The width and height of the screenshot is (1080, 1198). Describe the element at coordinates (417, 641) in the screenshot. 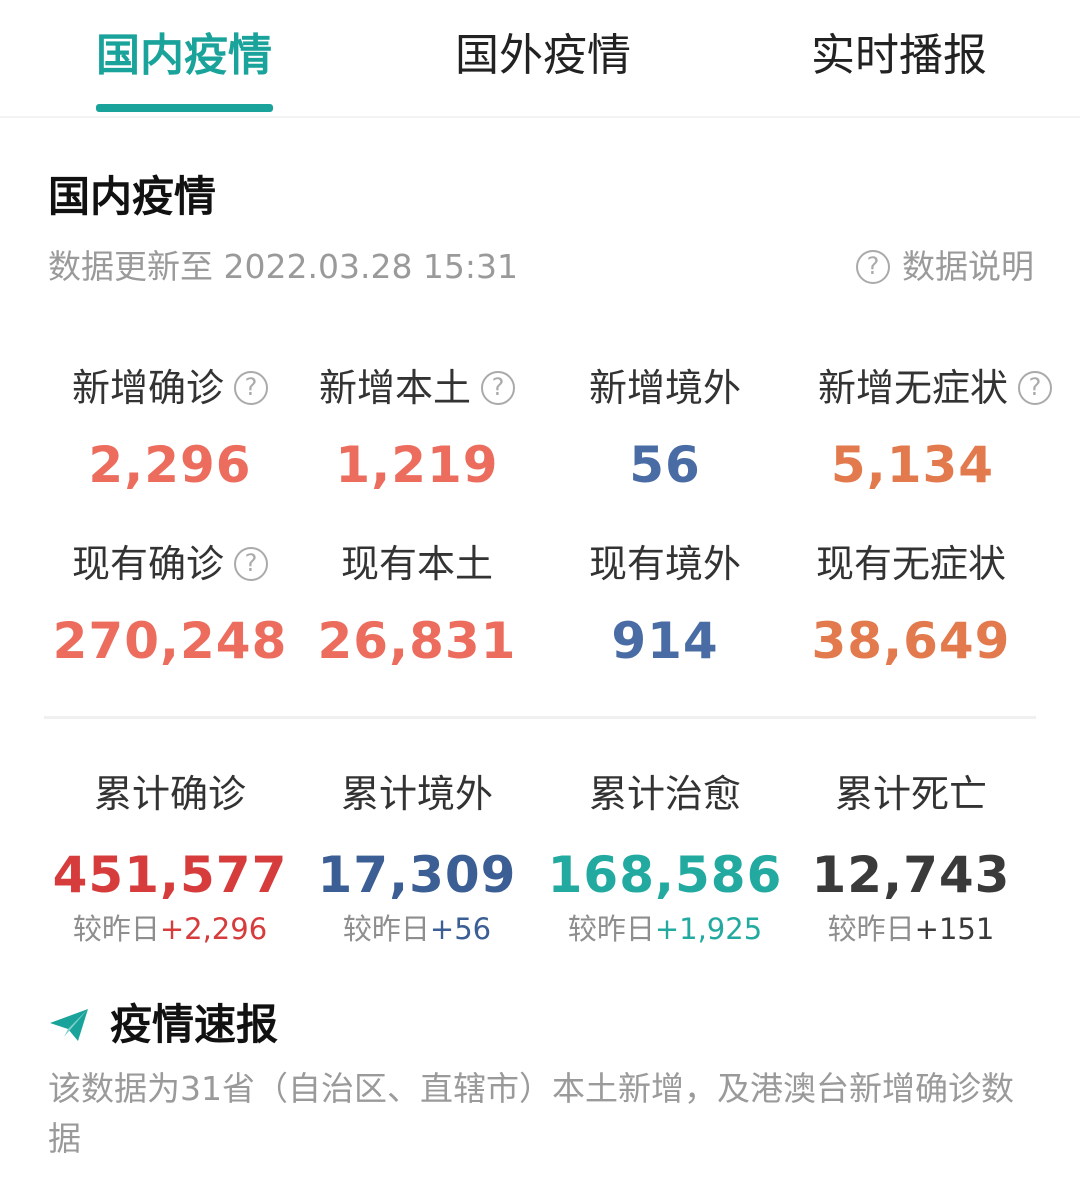

I see `stat-value: 26,831` at that location.